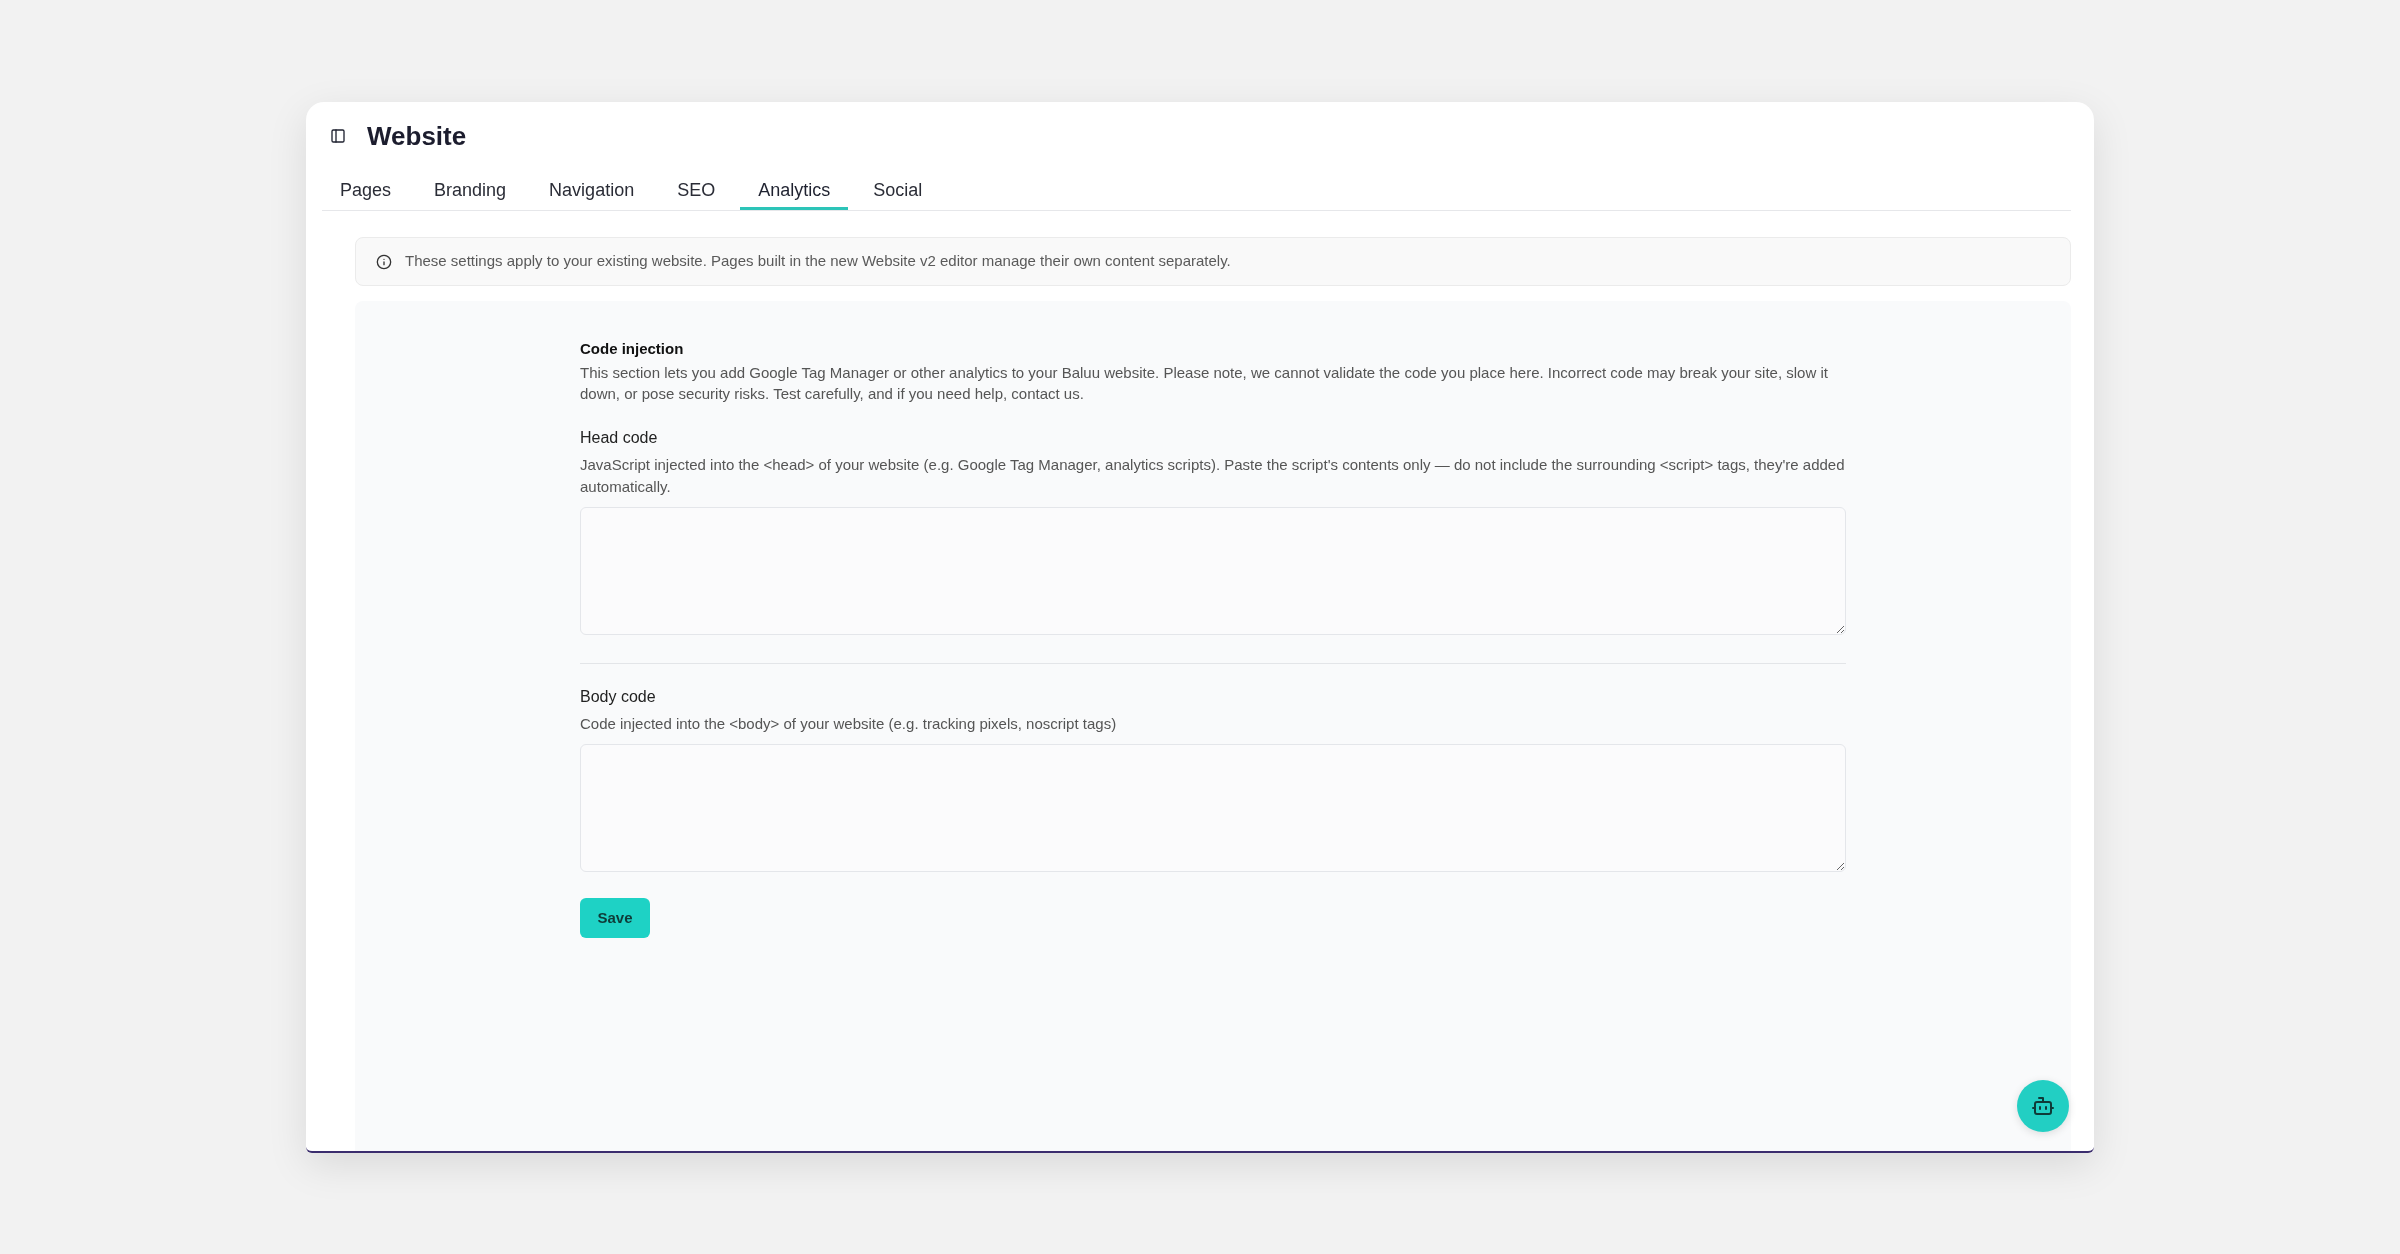 The height and width of the screenshot is (1254, 2400). What do you see at coordinates (696, 189) in the screenshot?
I see `tab: SEO` at bounding box center [696, 189].